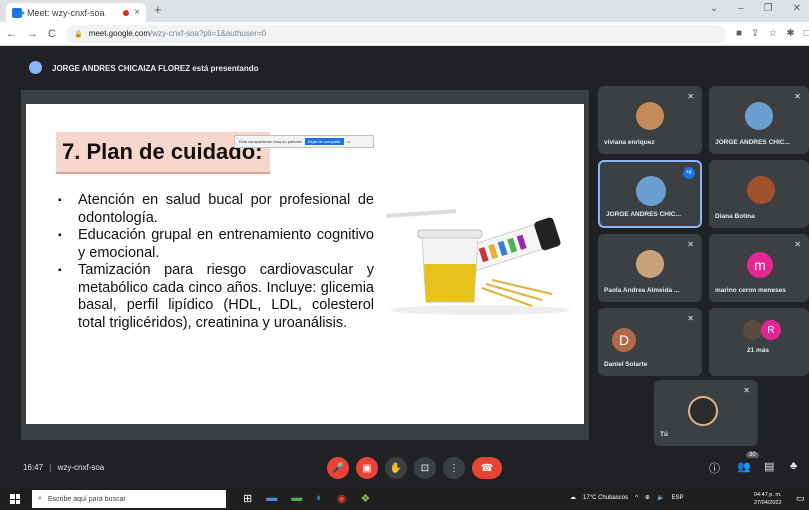 The image size is (809, 510). What do you see at coordinates (741, 8) in the screenshot?
I see `minimize-button: –` at bounding box center [741, 8].